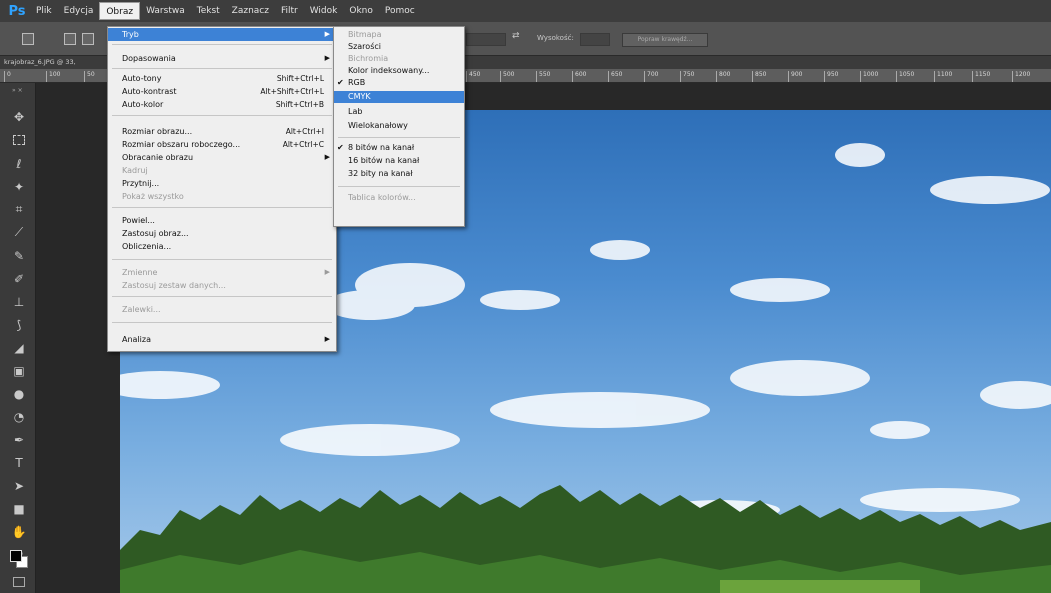 The height and width of the screenshot is (593, 1051). Describe the element at coordinates (384, 160) in the screenshot. I see `menu-item-label: 16 bitów na kanał` at that location.